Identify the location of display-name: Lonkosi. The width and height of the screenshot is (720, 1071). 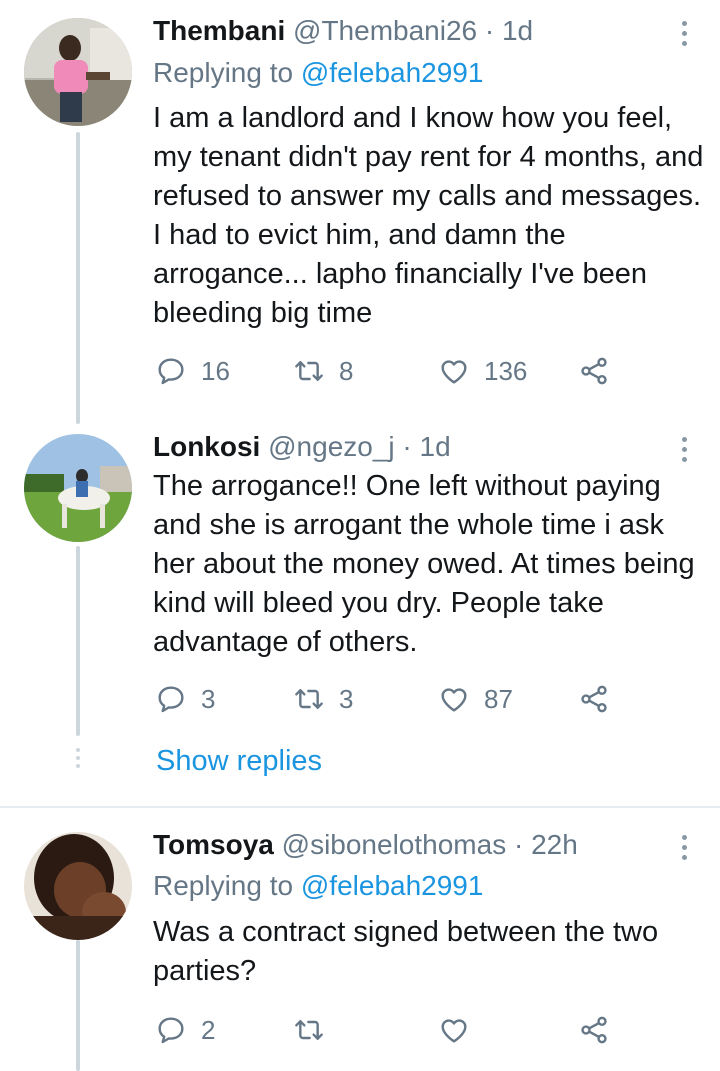
(206, 446).